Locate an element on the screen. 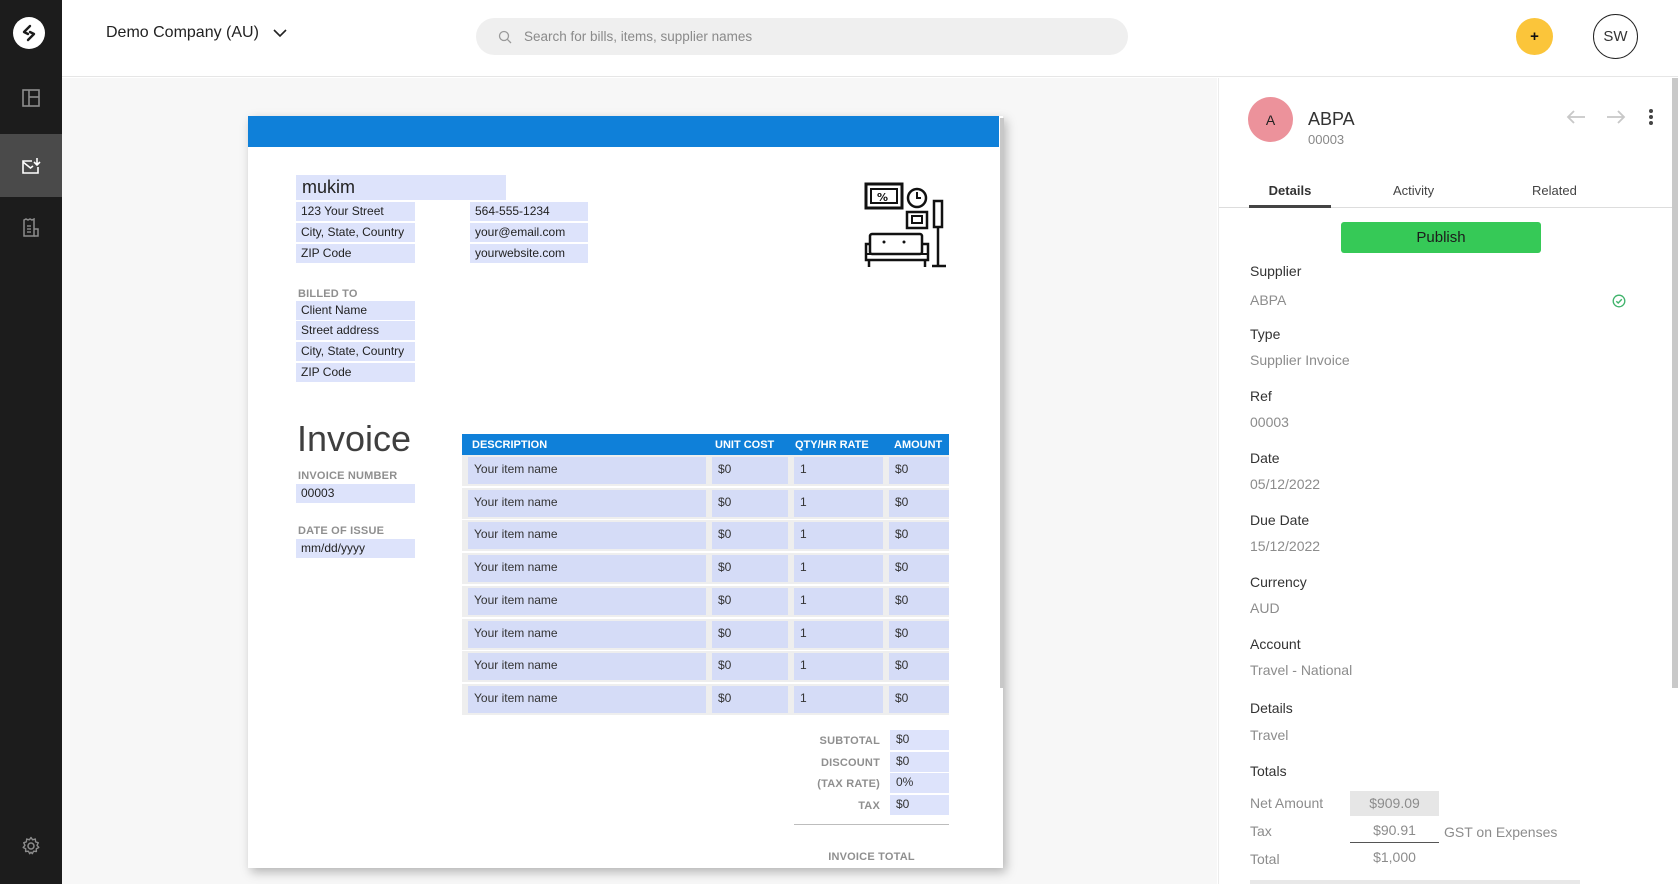 The height and width of the screenshot is (884, 1678). publish-button: Publish is located at coordinates (1441, 237).